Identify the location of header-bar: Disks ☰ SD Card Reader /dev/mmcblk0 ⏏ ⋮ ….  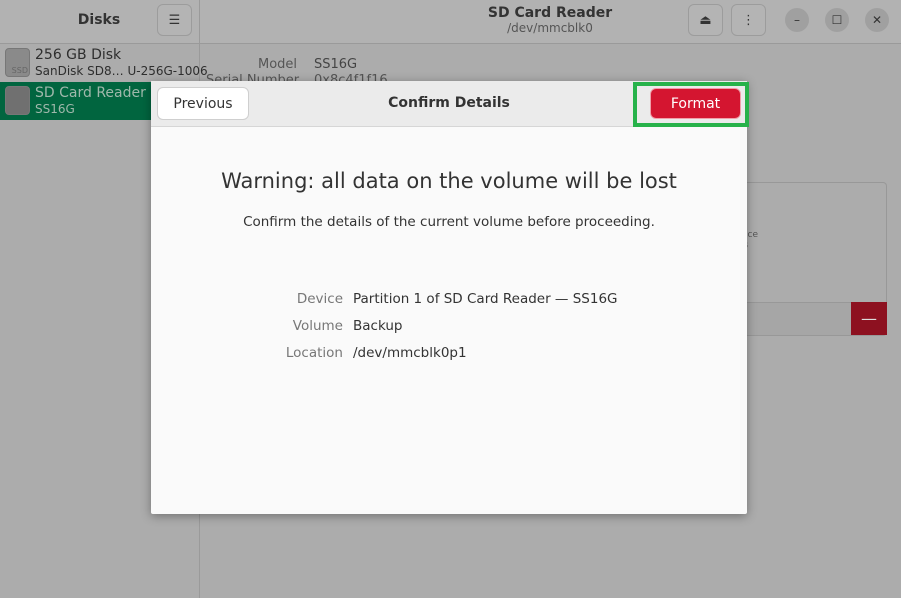
(450, 22).